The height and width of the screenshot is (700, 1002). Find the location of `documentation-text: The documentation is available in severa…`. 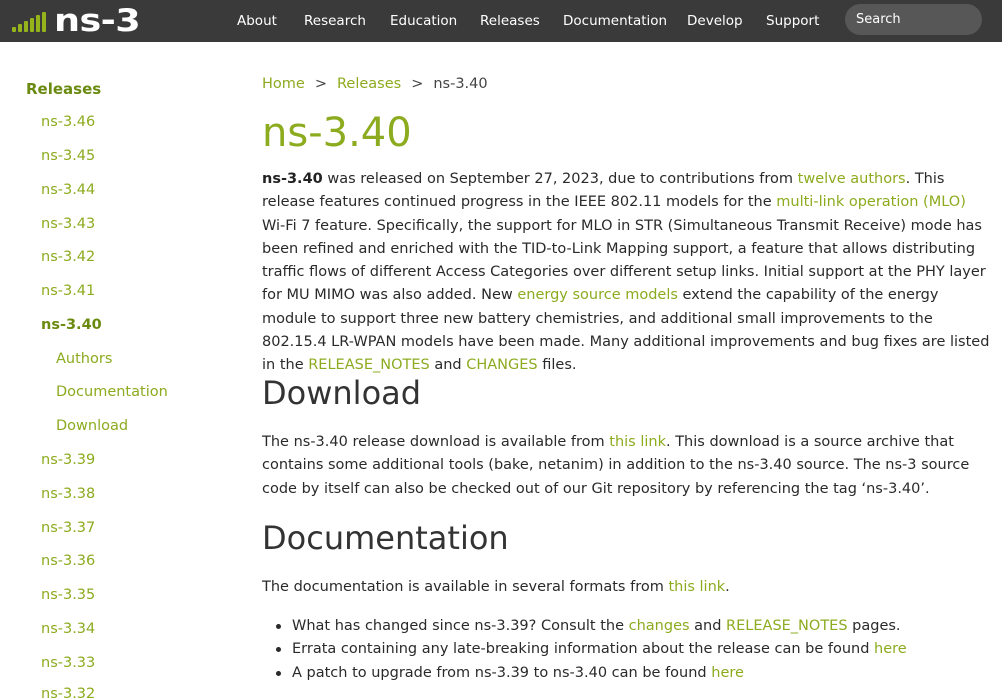

documentation-text: The documentation is available in severa… is located at coordinates (465, 587).